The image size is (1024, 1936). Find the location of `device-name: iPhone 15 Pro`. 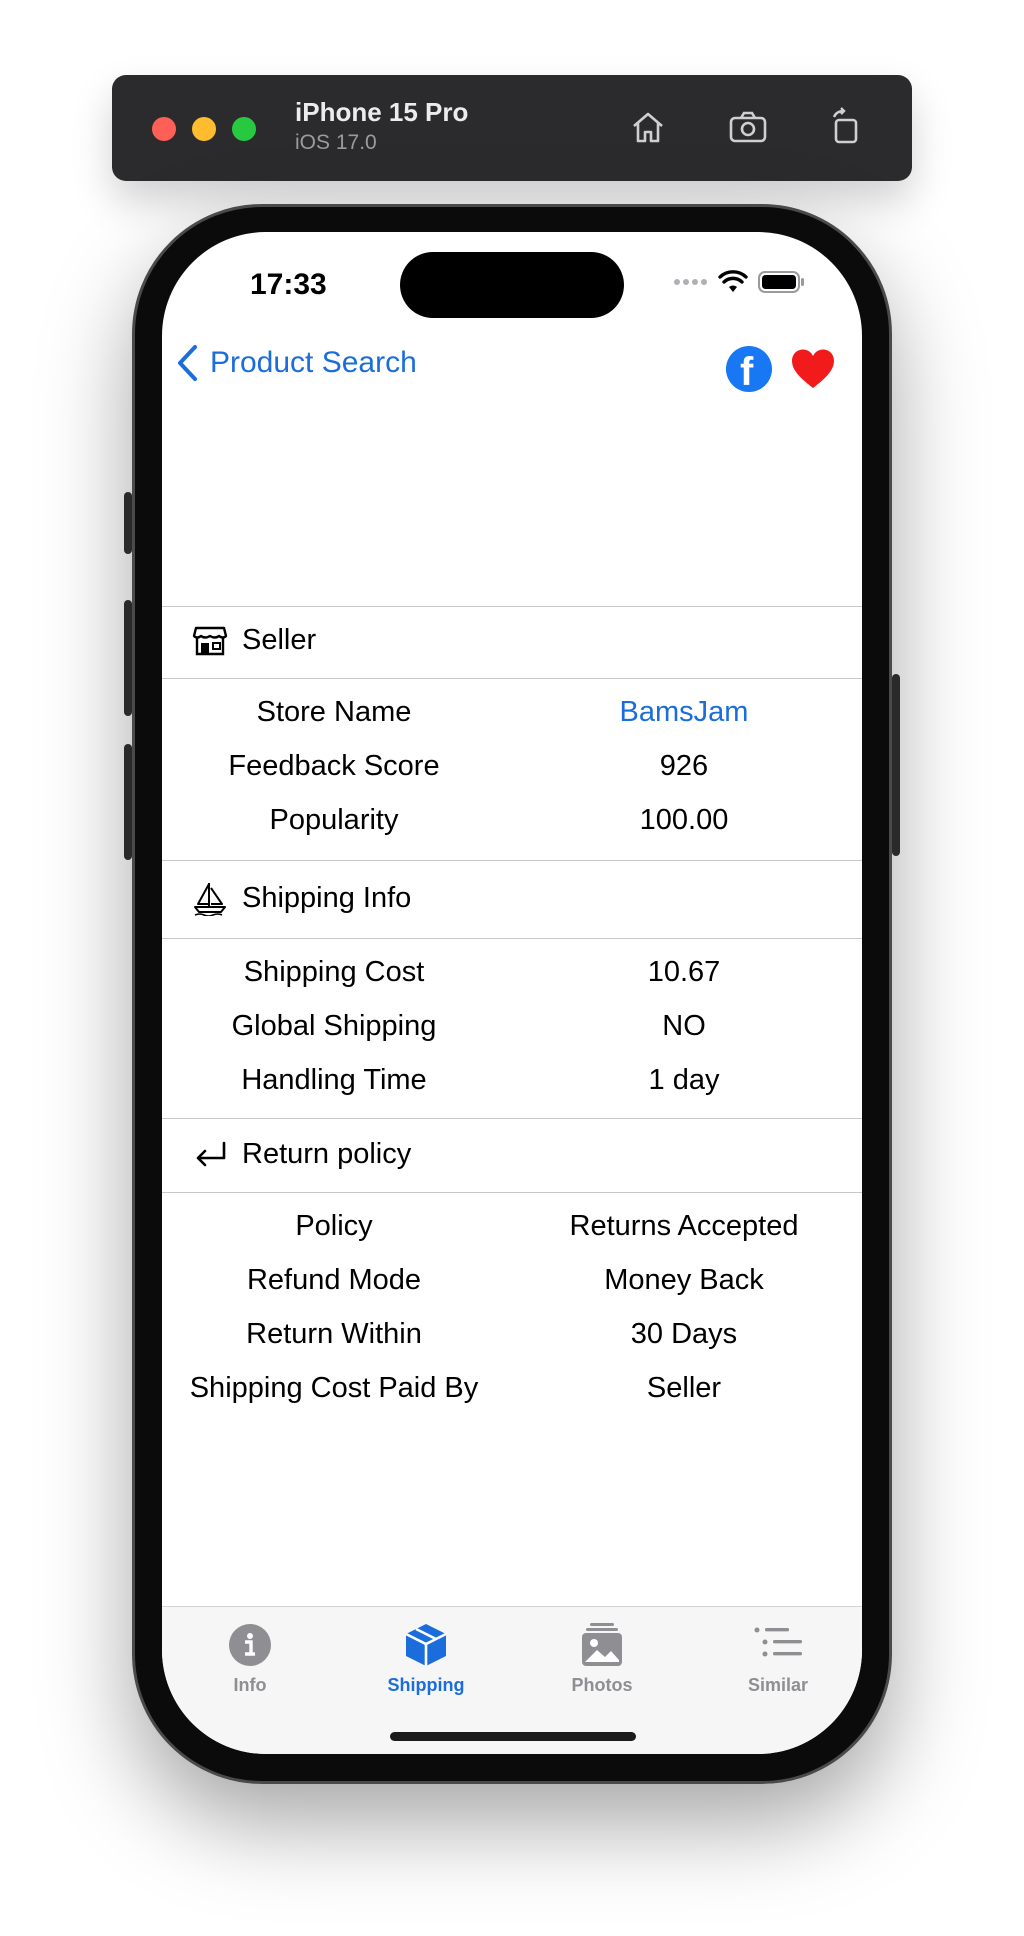

device-name: iPhone 15 Pro is located at coordinates (382, 112).